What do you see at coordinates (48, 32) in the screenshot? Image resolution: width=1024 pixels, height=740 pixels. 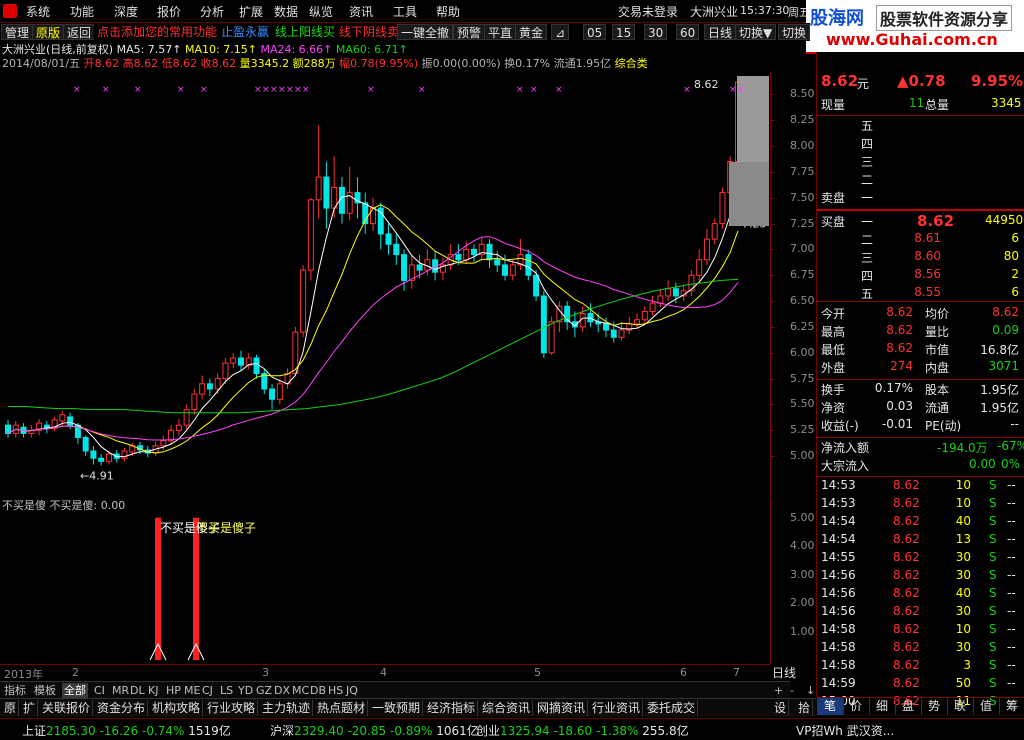 I see `original-button: 原版` at bounding box center [48, 32].